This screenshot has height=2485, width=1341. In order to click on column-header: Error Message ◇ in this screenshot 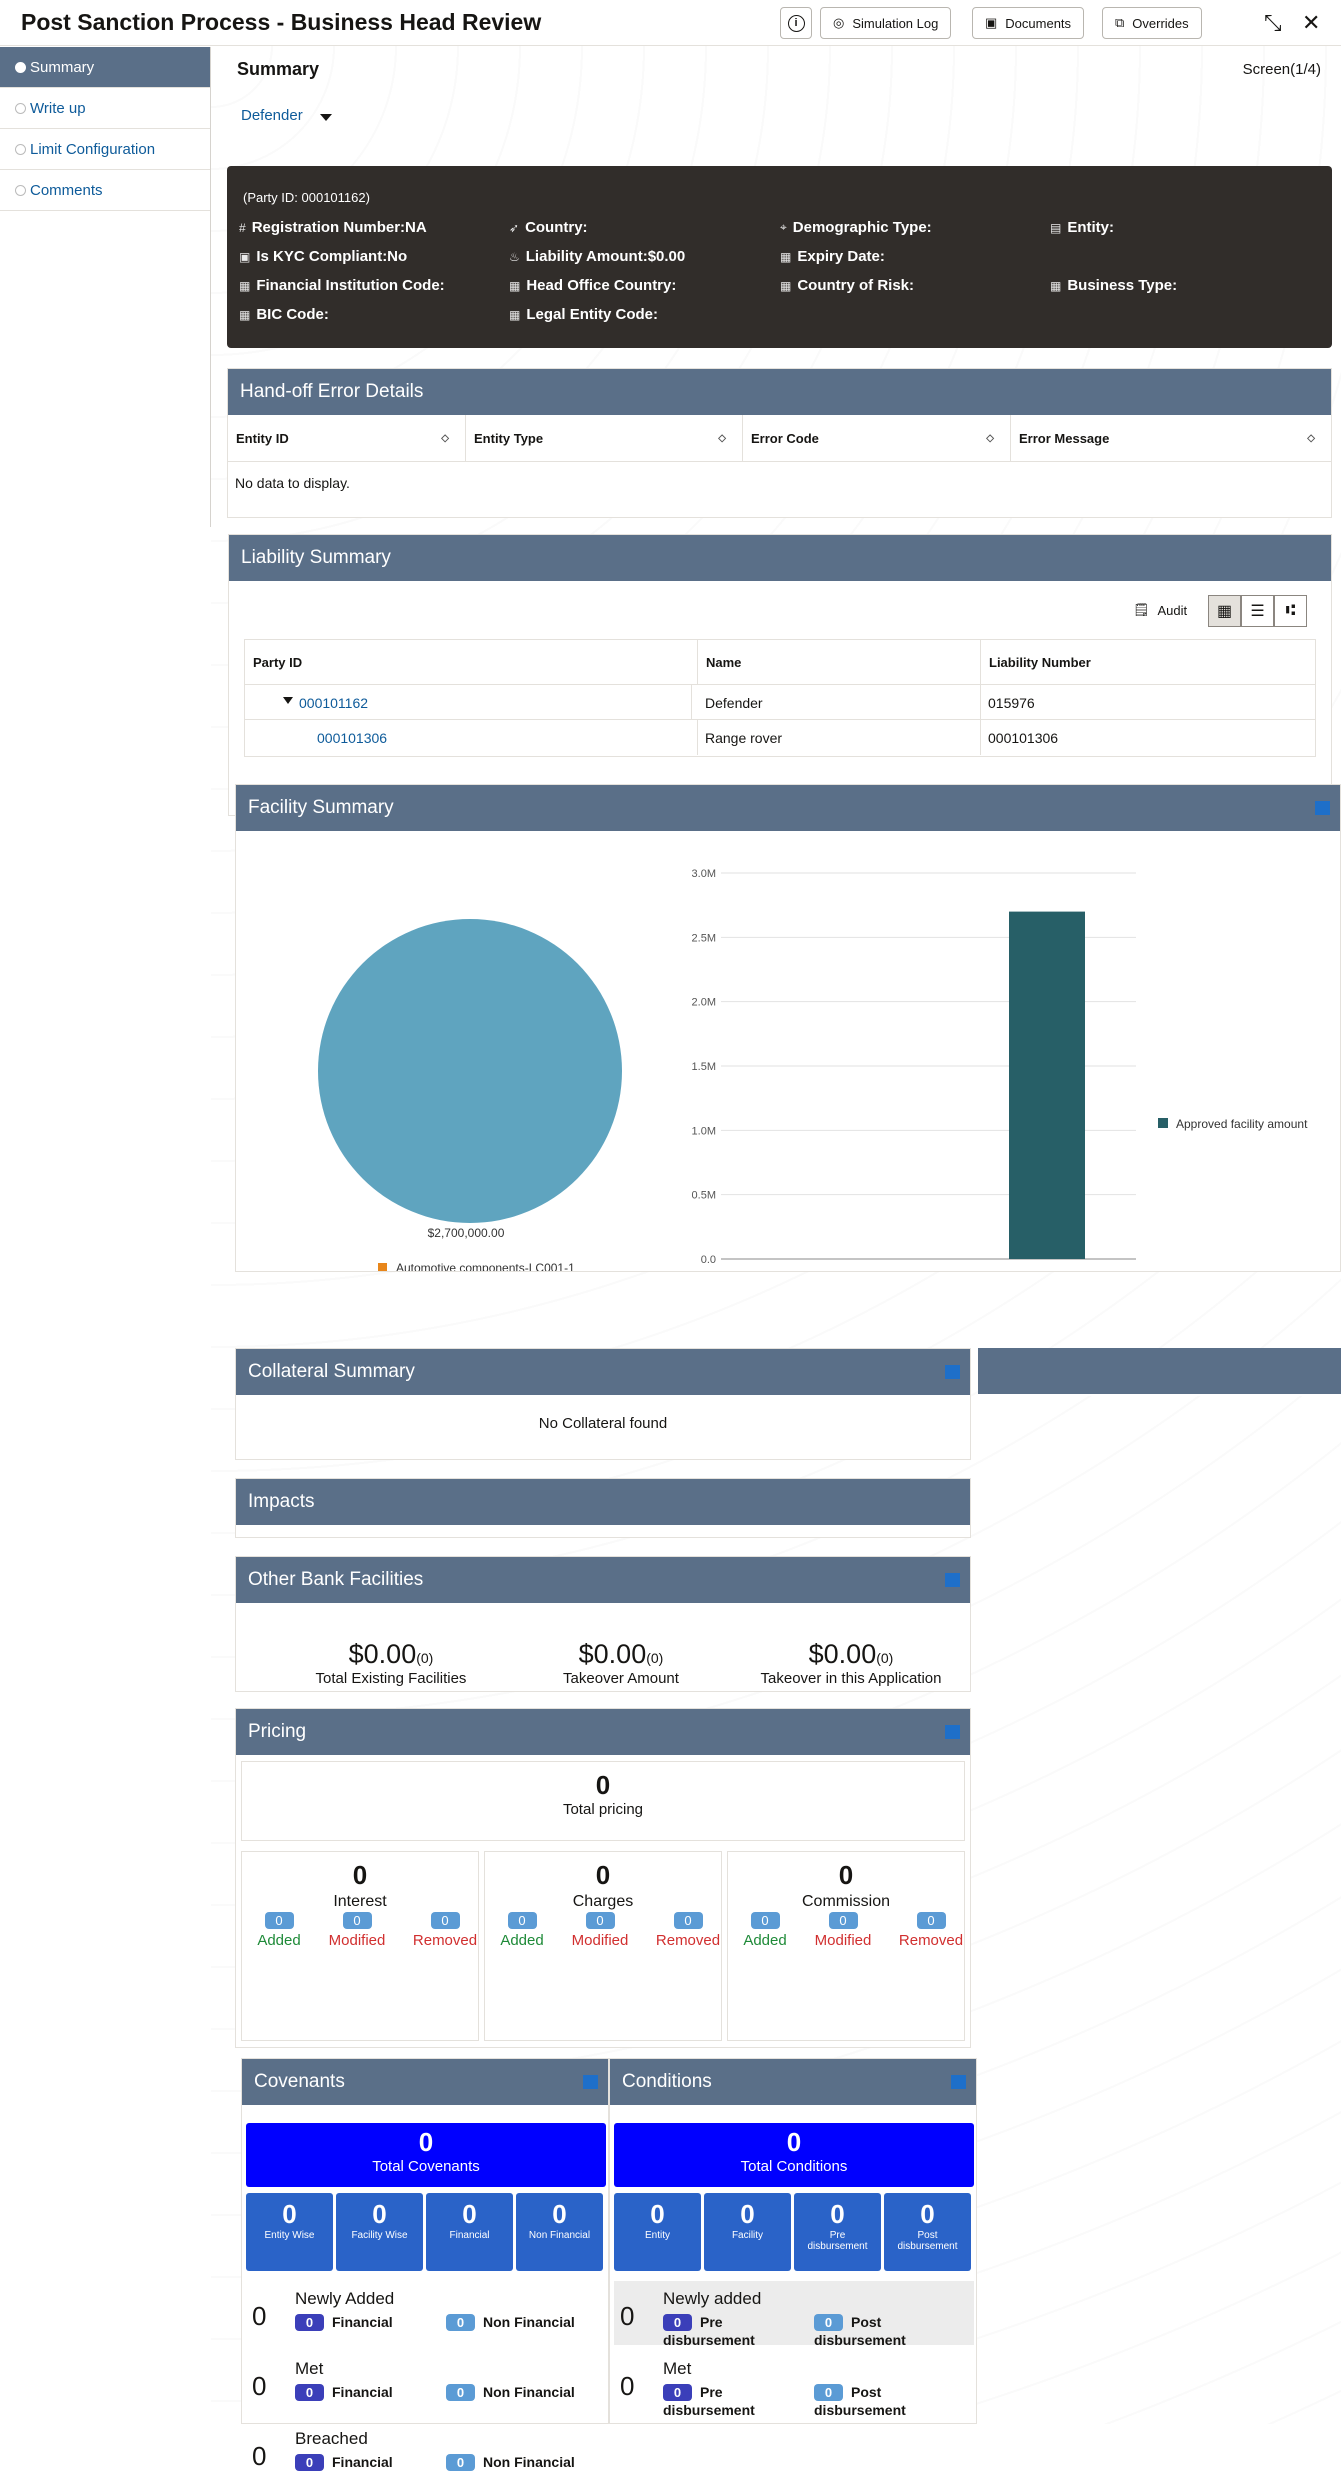, I will do `click(1171, 438)`.